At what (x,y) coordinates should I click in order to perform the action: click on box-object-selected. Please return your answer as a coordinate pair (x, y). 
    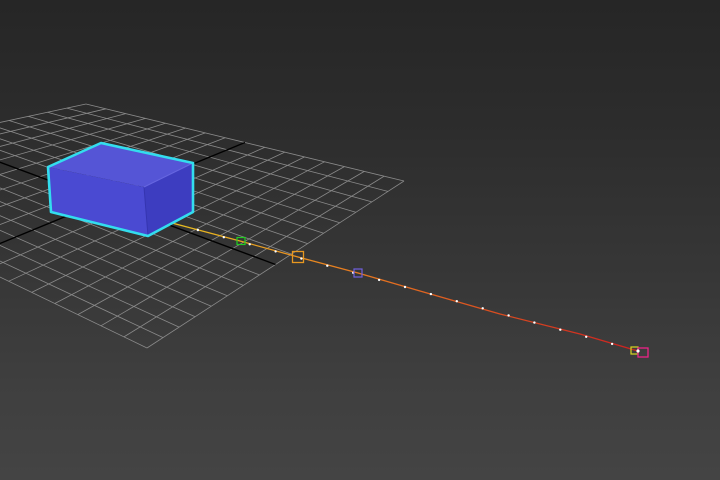
    Looking at the image, I should click on (120, 189).